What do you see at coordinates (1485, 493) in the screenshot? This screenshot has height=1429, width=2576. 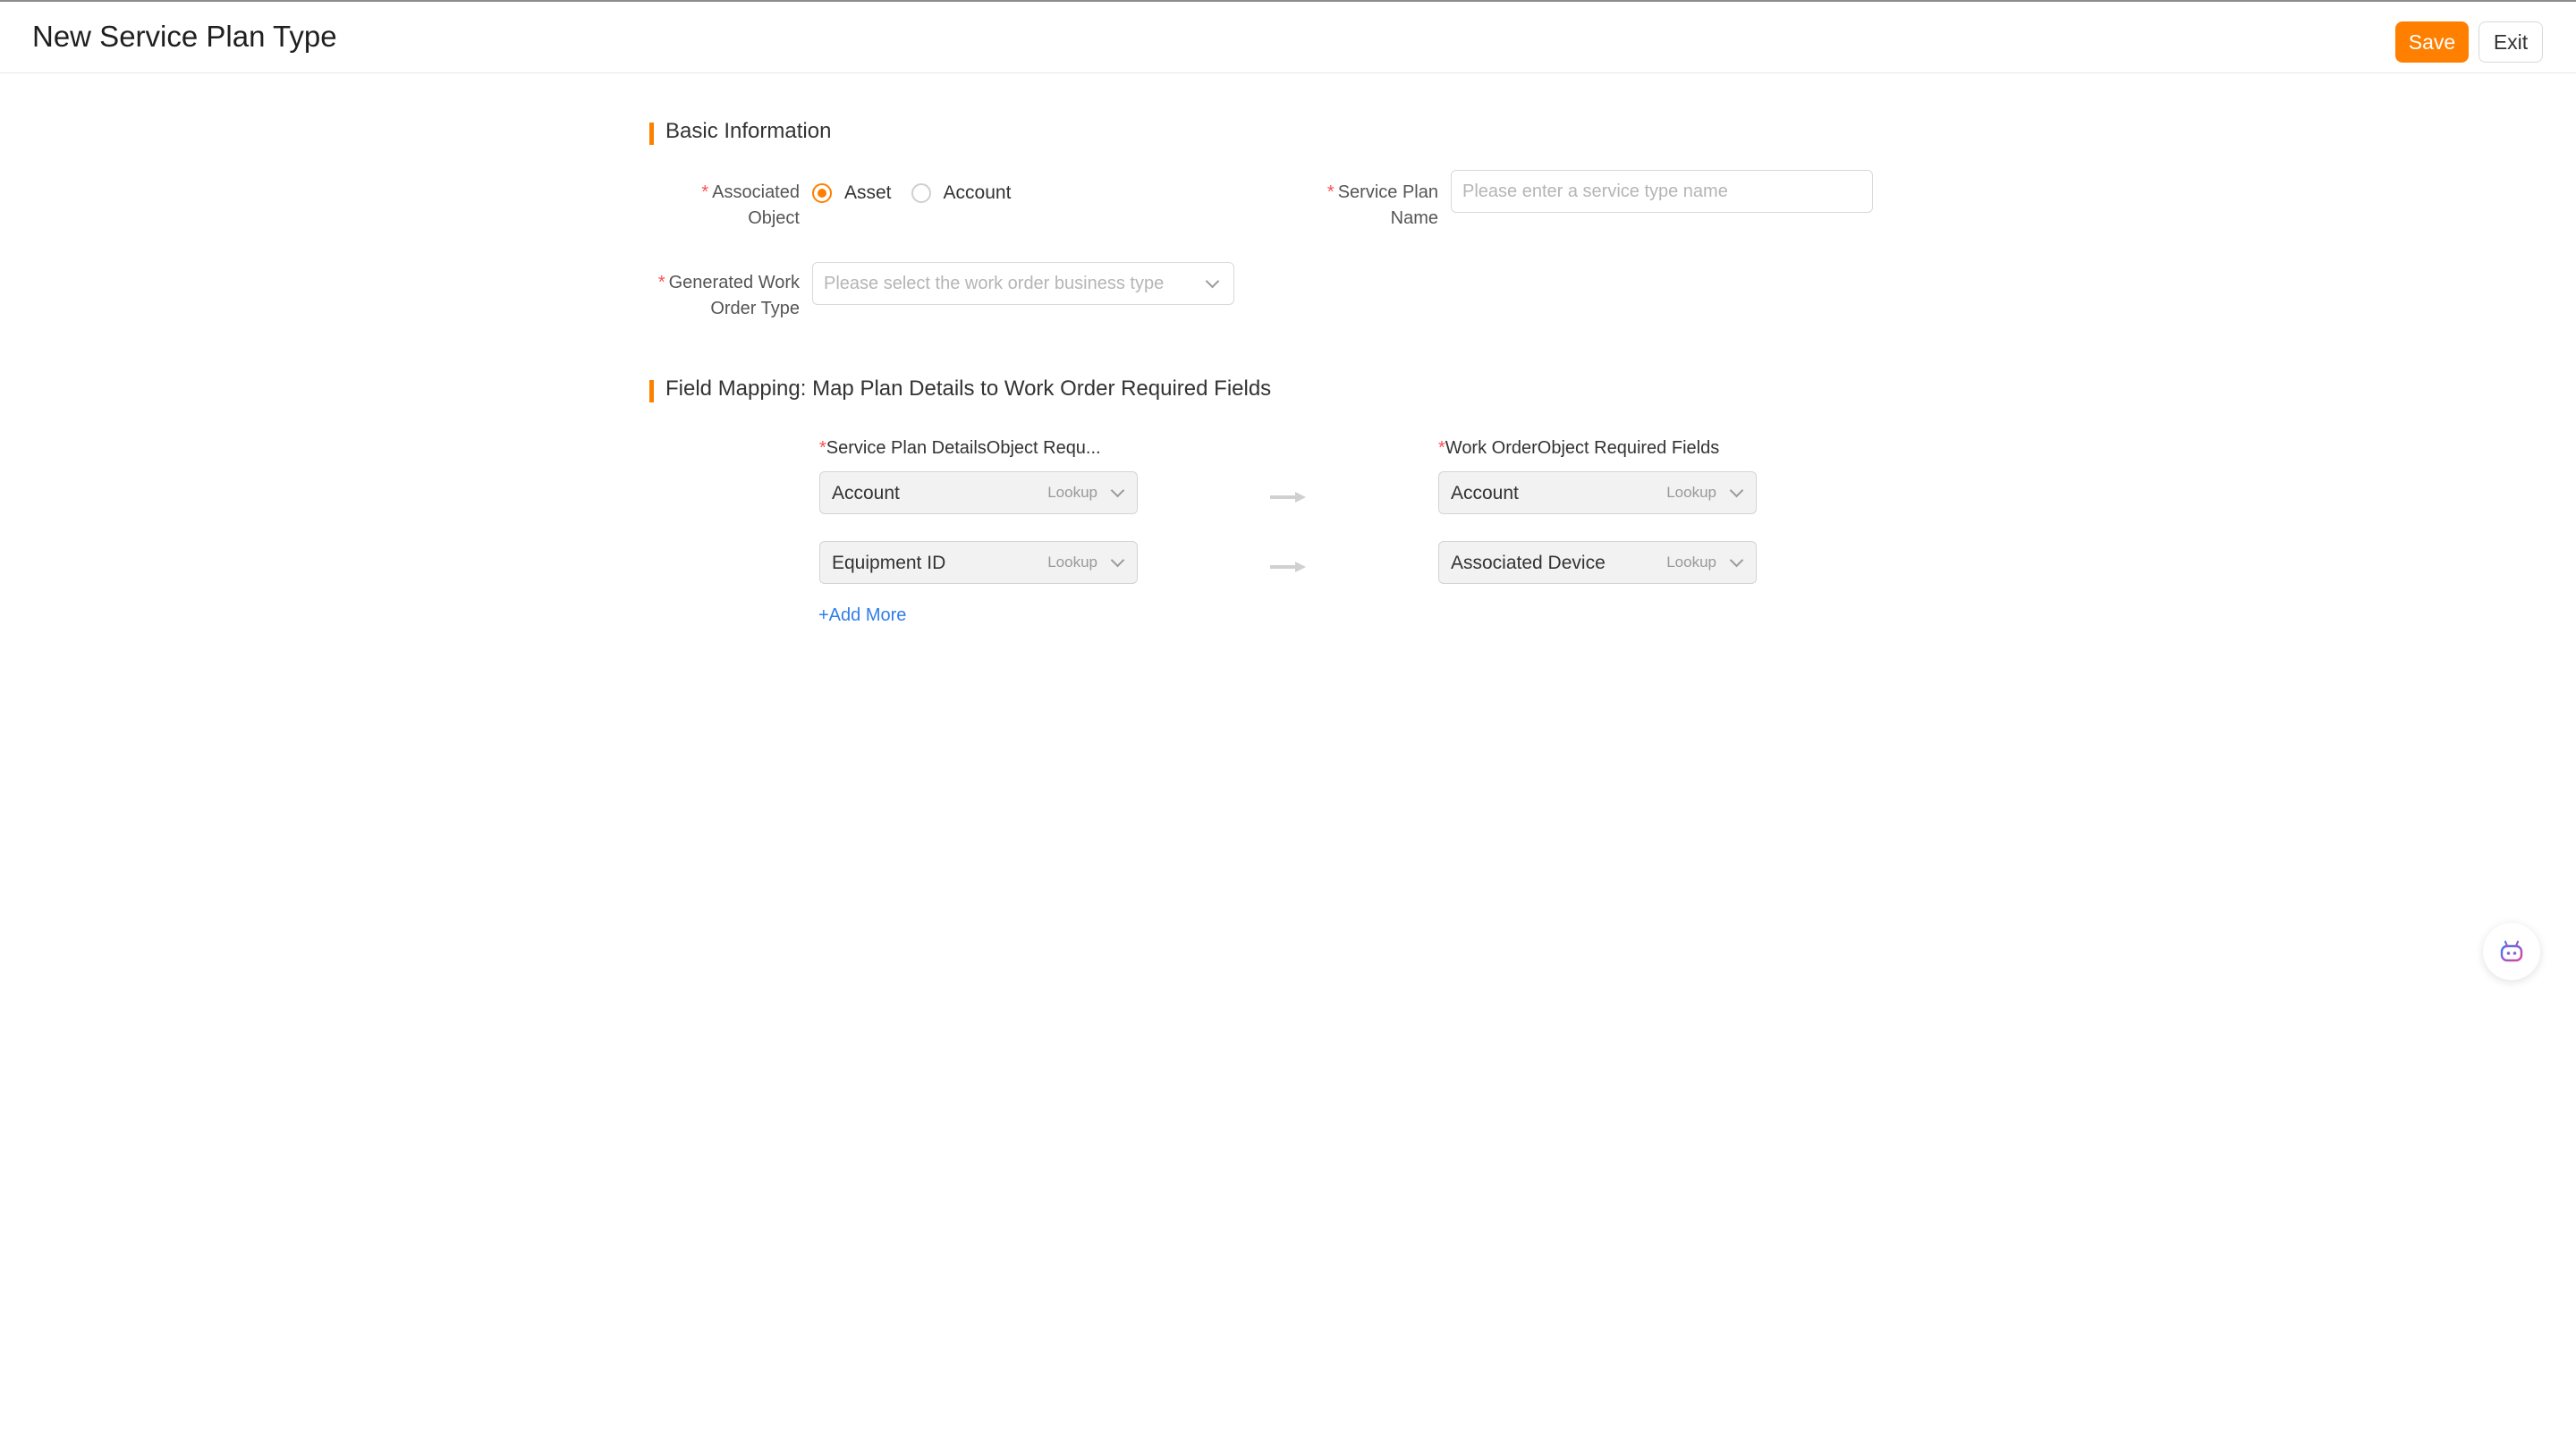 I see `target-field-value: Account` at bounding box center [1485, 493].